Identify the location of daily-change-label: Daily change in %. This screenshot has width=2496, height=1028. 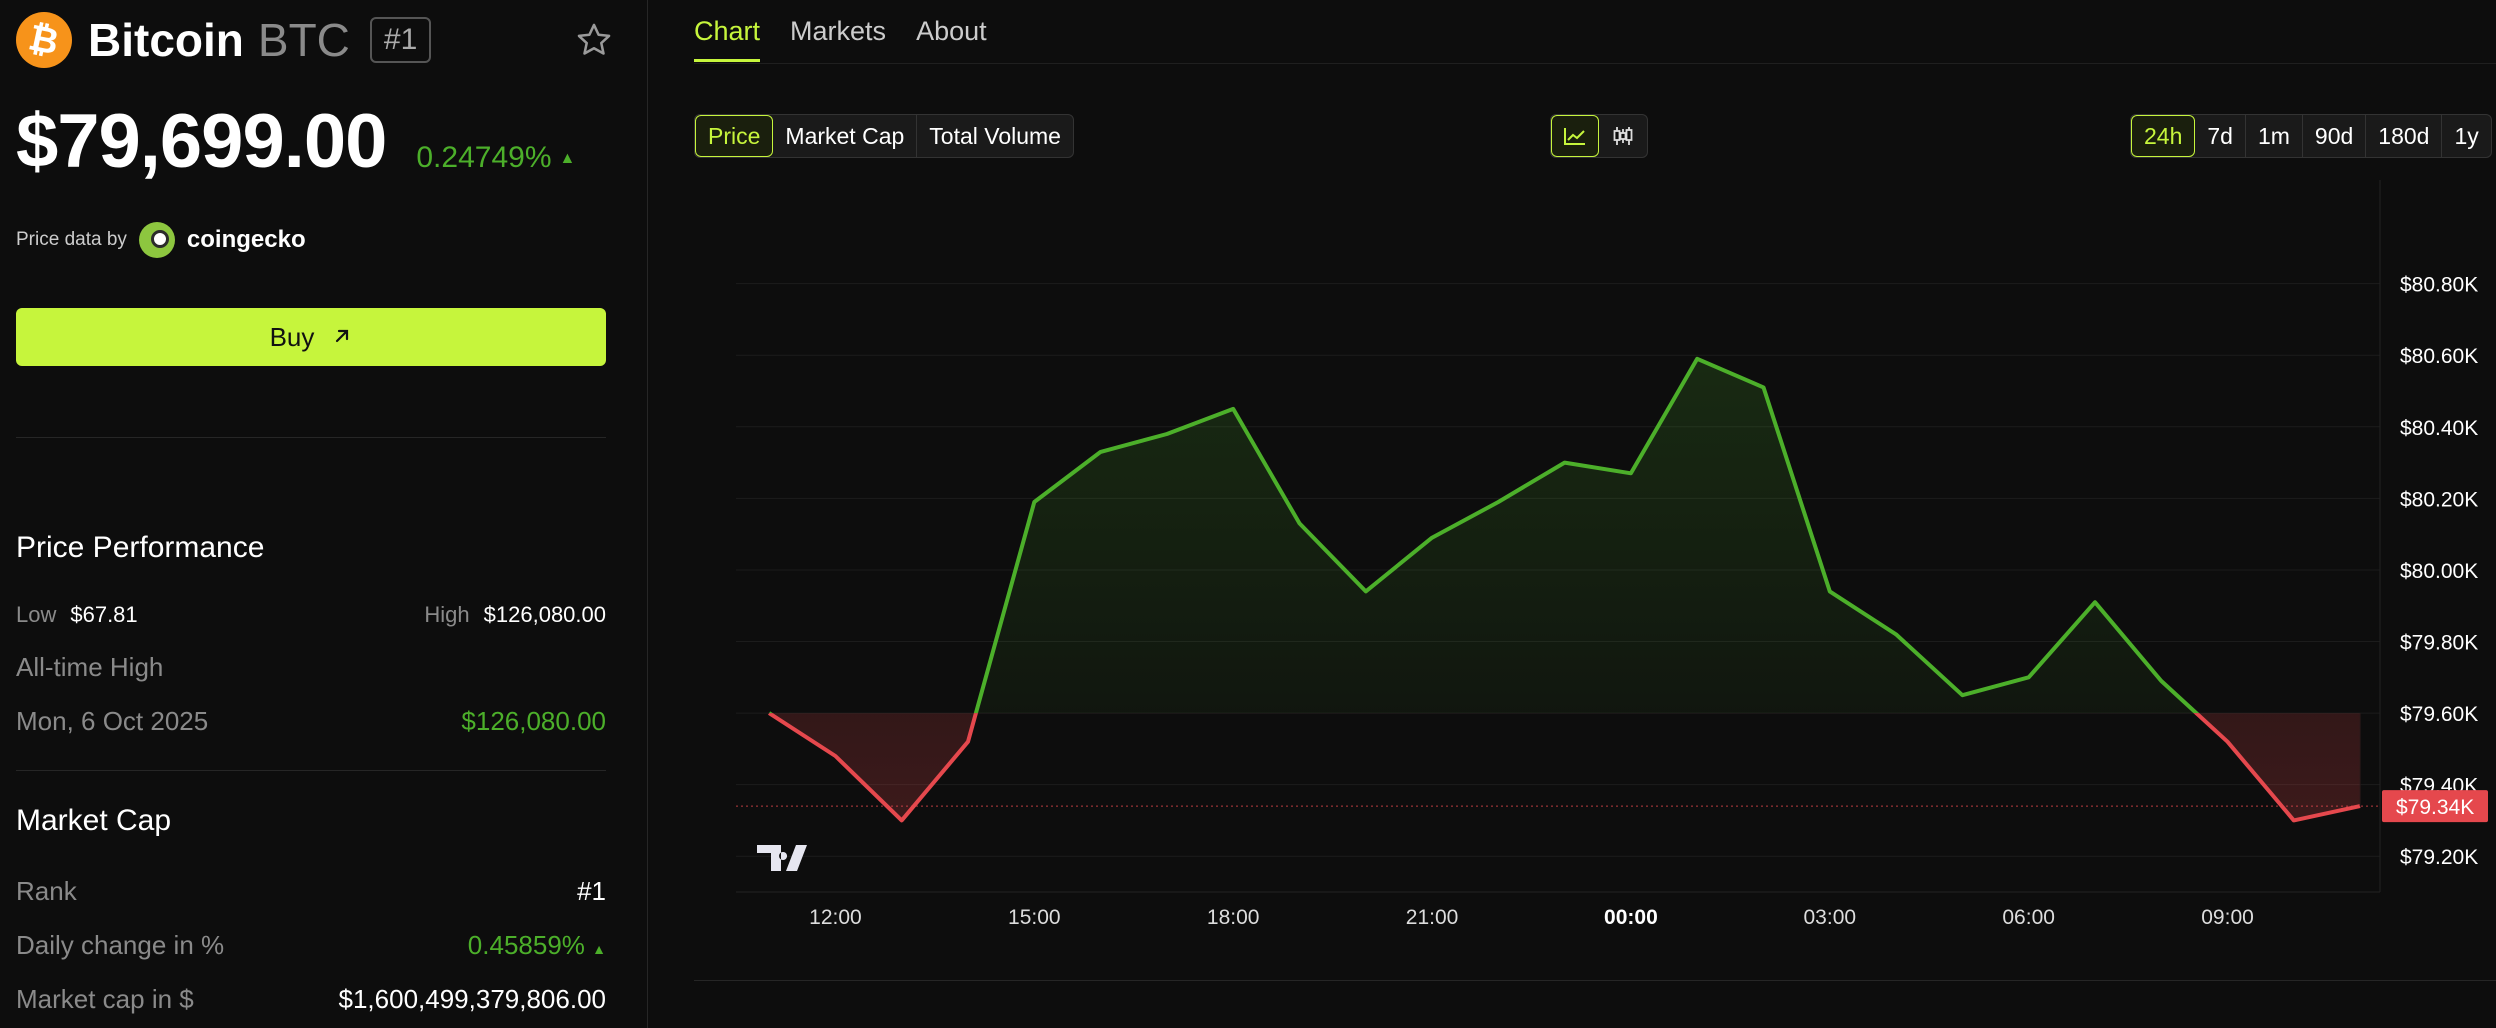
(120, 945).